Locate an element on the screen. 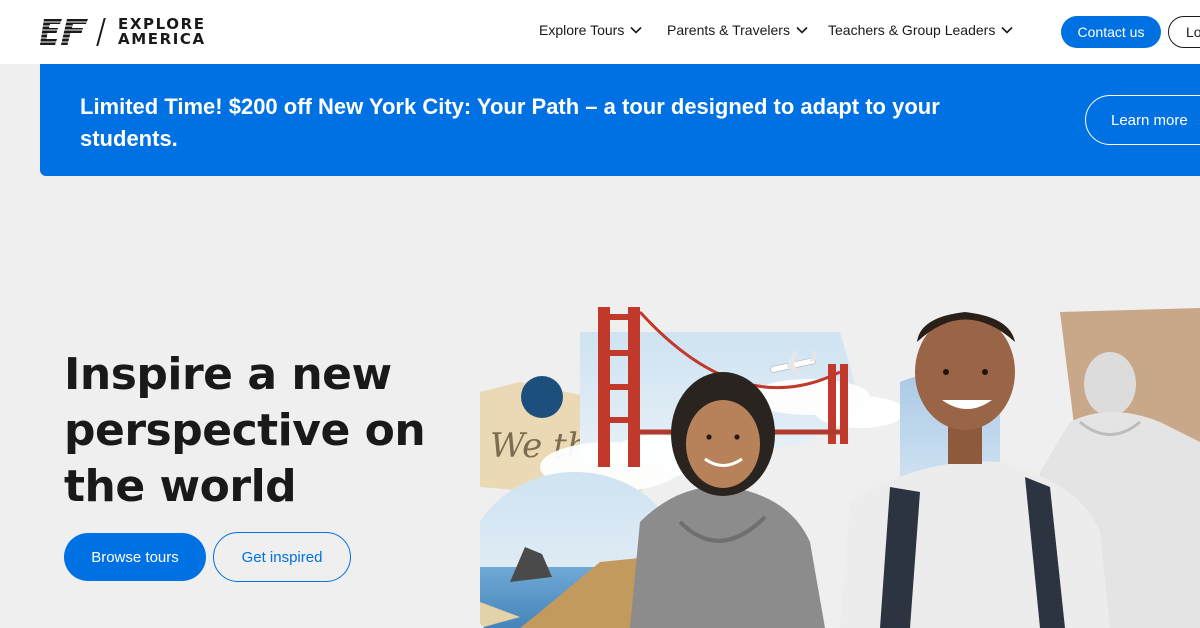 Image resolution: width=1200 pixels, height=628 pixels. brand-name: EXPLORE AMERICA is located at coordinates (162, 32).